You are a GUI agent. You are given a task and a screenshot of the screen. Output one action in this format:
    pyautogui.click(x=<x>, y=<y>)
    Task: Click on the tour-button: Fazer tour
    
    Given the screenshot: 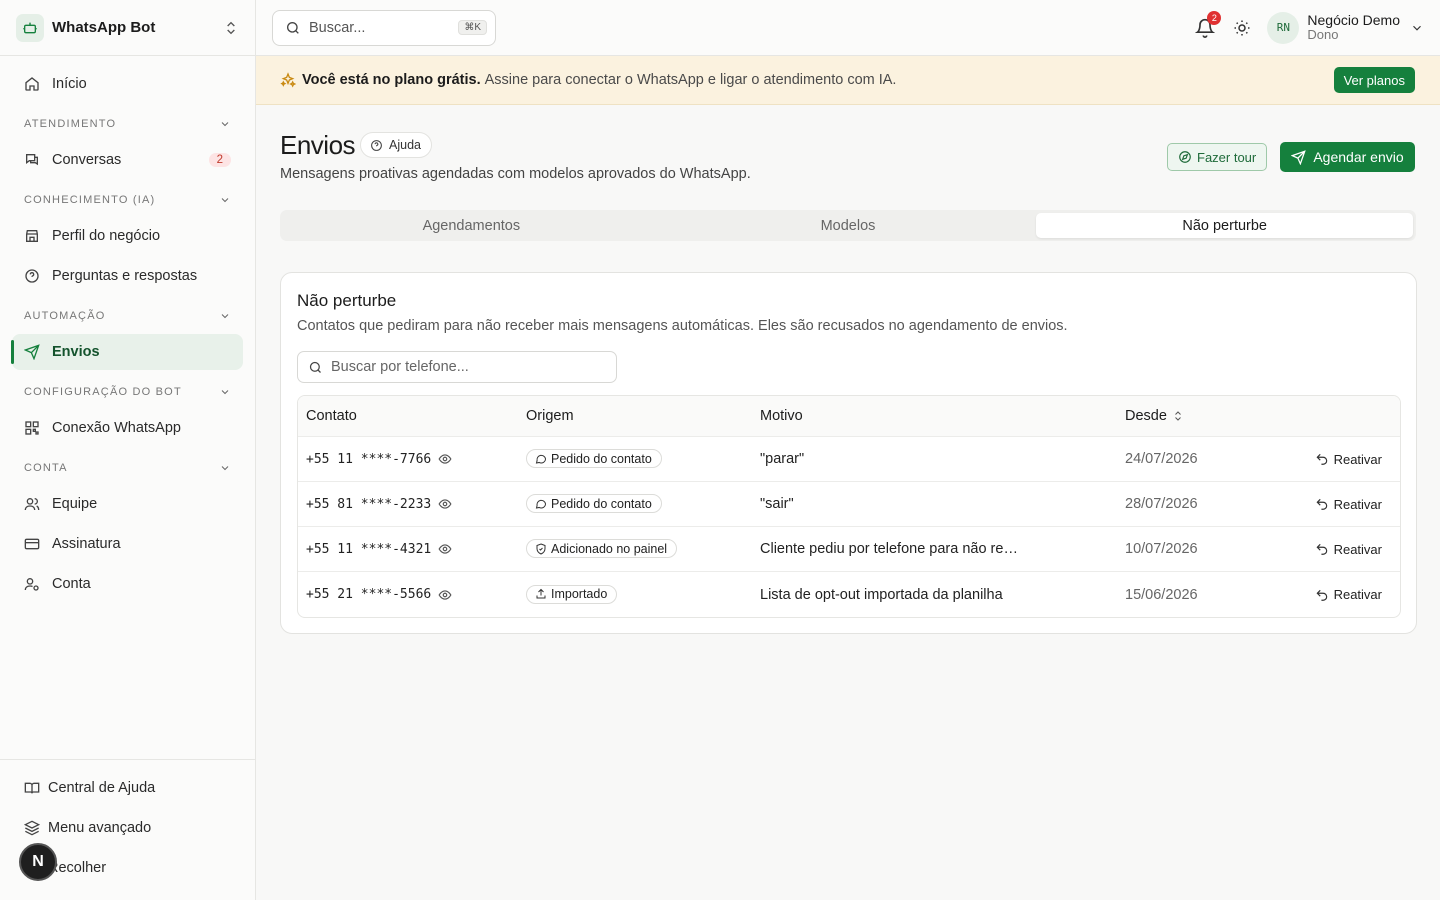 What is the action you would take?
    pyautogui.click(x=1217, y=157)
    